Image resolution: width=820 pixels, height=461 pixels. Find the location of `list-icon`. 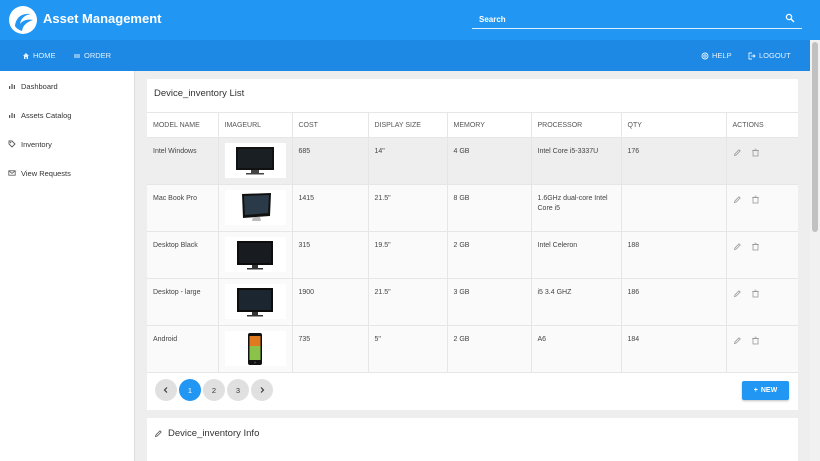

list-icon is located at coordinates (77, 55).